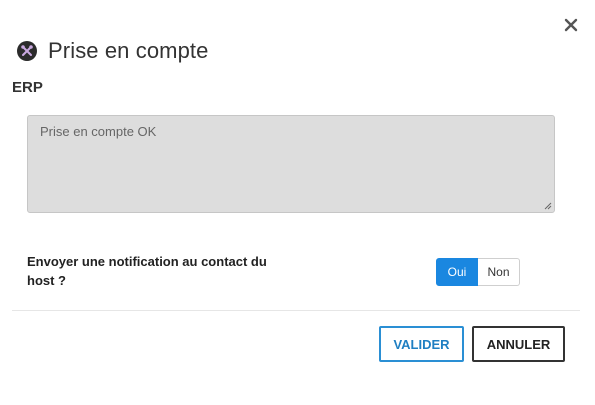 Image resolution: width=595 pixels, height=405 pixels. Describe the element at coordinates (548, 206) in the screenshot. I see `resize-grip-icon` at that location.